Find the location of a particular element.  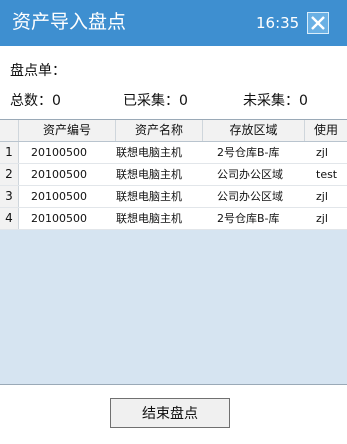

collected-label: 已采集： is located at coordinates (151, 101).